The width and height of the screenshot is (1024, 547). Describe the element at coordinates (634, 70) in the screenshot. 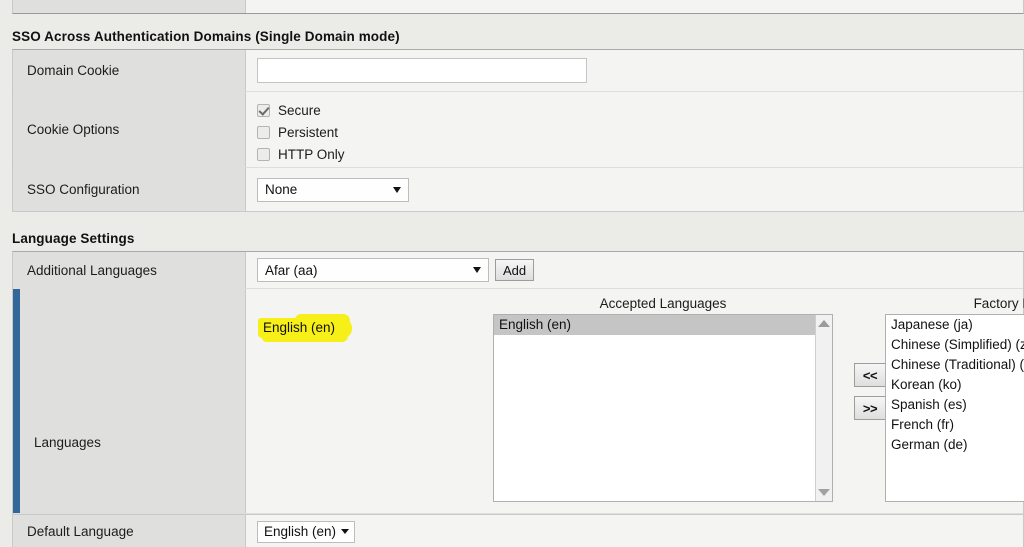

I see `domain-cookie-value-cell` at that location.